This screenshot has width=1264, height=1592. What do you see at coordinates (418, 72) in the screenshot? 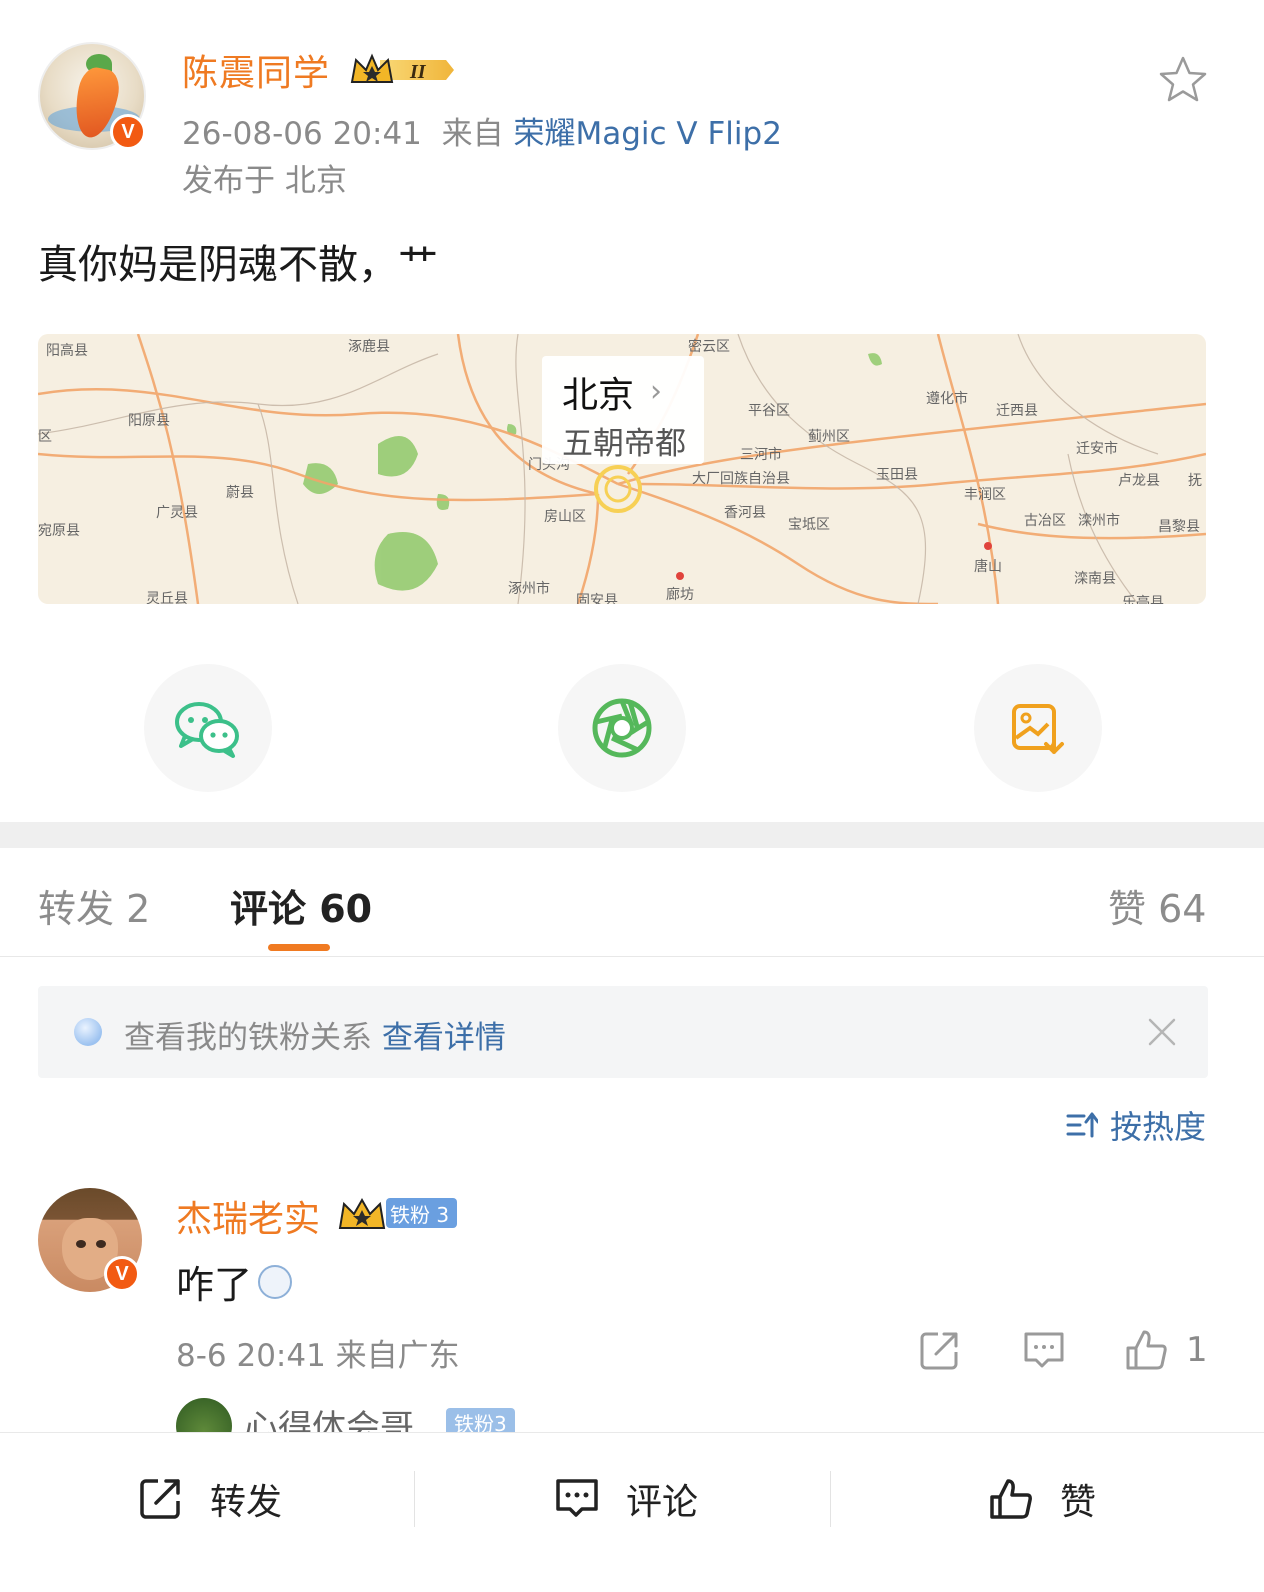
I see `level-label: II` at bounding box center [418, 72].